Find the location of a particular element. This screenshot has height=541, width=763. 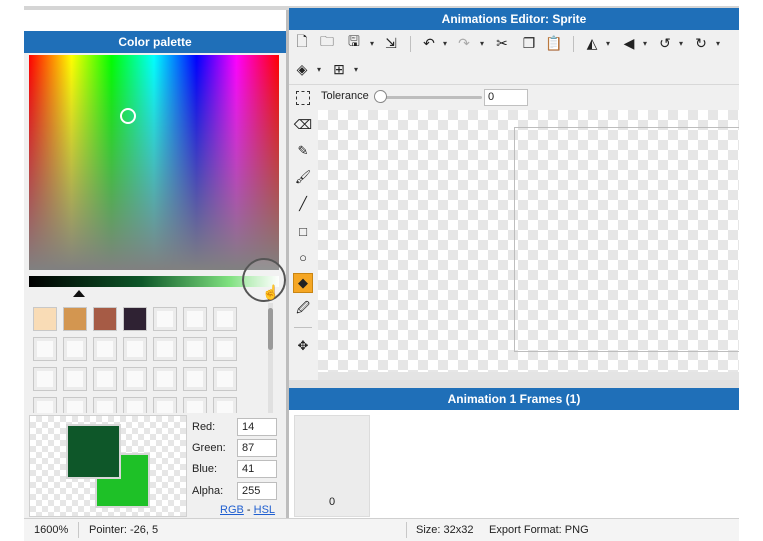

frame-index: 0 is located at coordinates (332, 502).